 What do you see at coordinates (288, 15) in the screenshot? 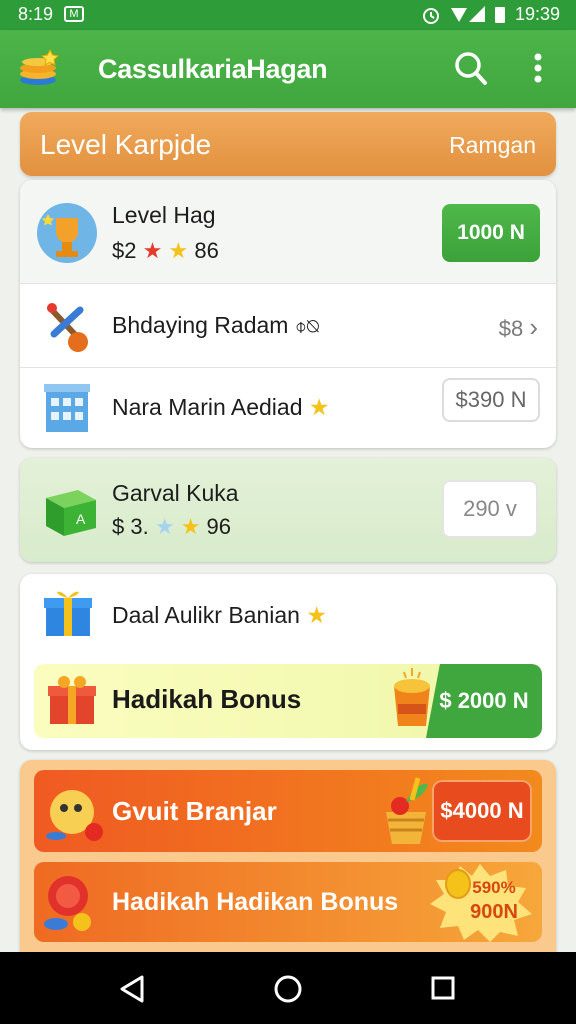
I see `status-bar: 8:19 M 19:39` at bounding box center [288, 15].